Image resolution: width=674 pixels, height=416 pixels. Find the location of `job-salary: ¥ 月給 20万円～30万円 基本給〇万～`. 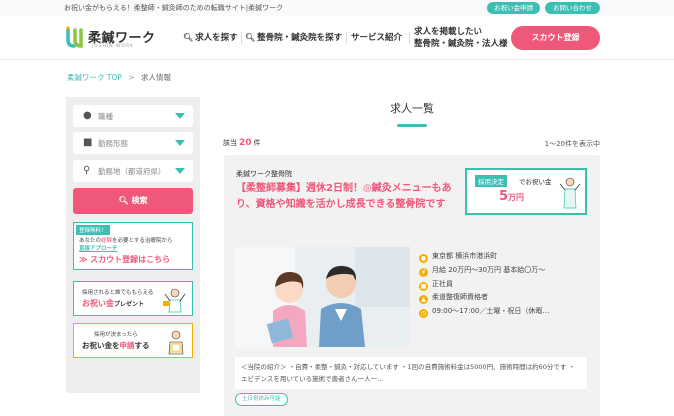

job-salary: ¥ 月給 20万円～30万円 基本給〇万～ is located at coordinates (482, 271).